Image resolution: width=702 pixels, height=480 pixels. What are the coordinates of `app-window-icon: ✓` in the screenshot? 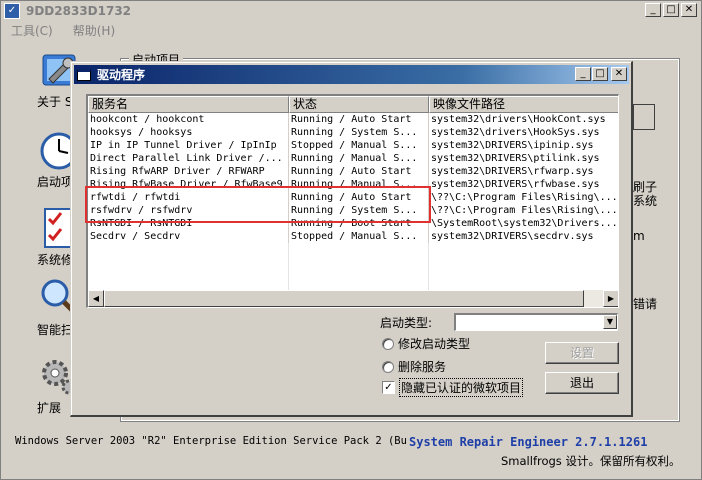 It's located at (12, 11).